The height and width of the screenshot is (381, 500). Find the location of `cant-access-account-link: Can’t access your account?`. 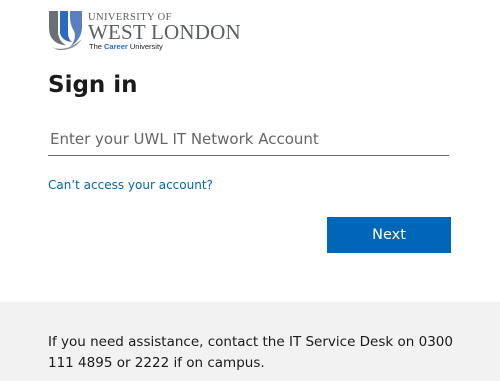

cant-access-account-link: Can’t access your account? is located at coordinates (130, 185).